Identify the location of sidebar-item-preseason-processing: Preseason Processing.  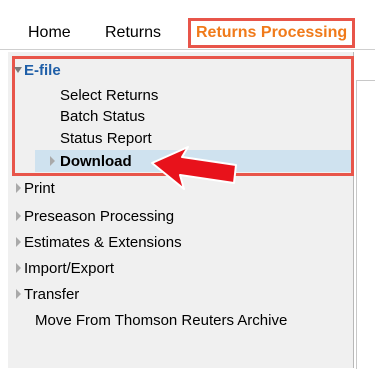
(99, 216).